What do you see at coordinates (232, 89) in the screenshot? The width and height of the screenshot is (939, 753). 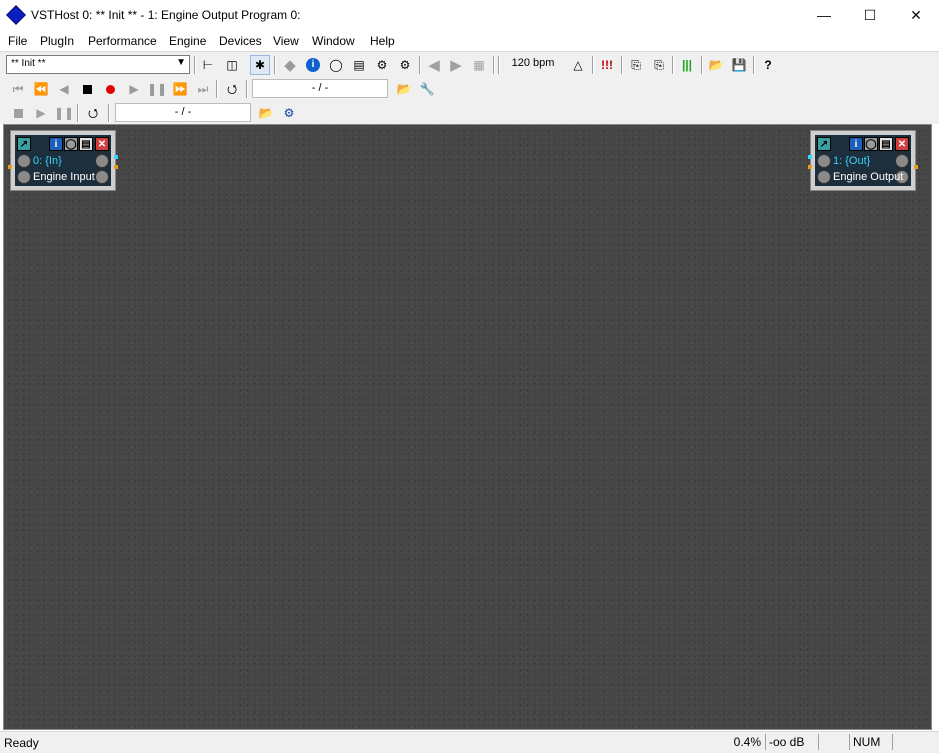 I see `player-loop-button: ⭯` at bounding box center [232, 89].